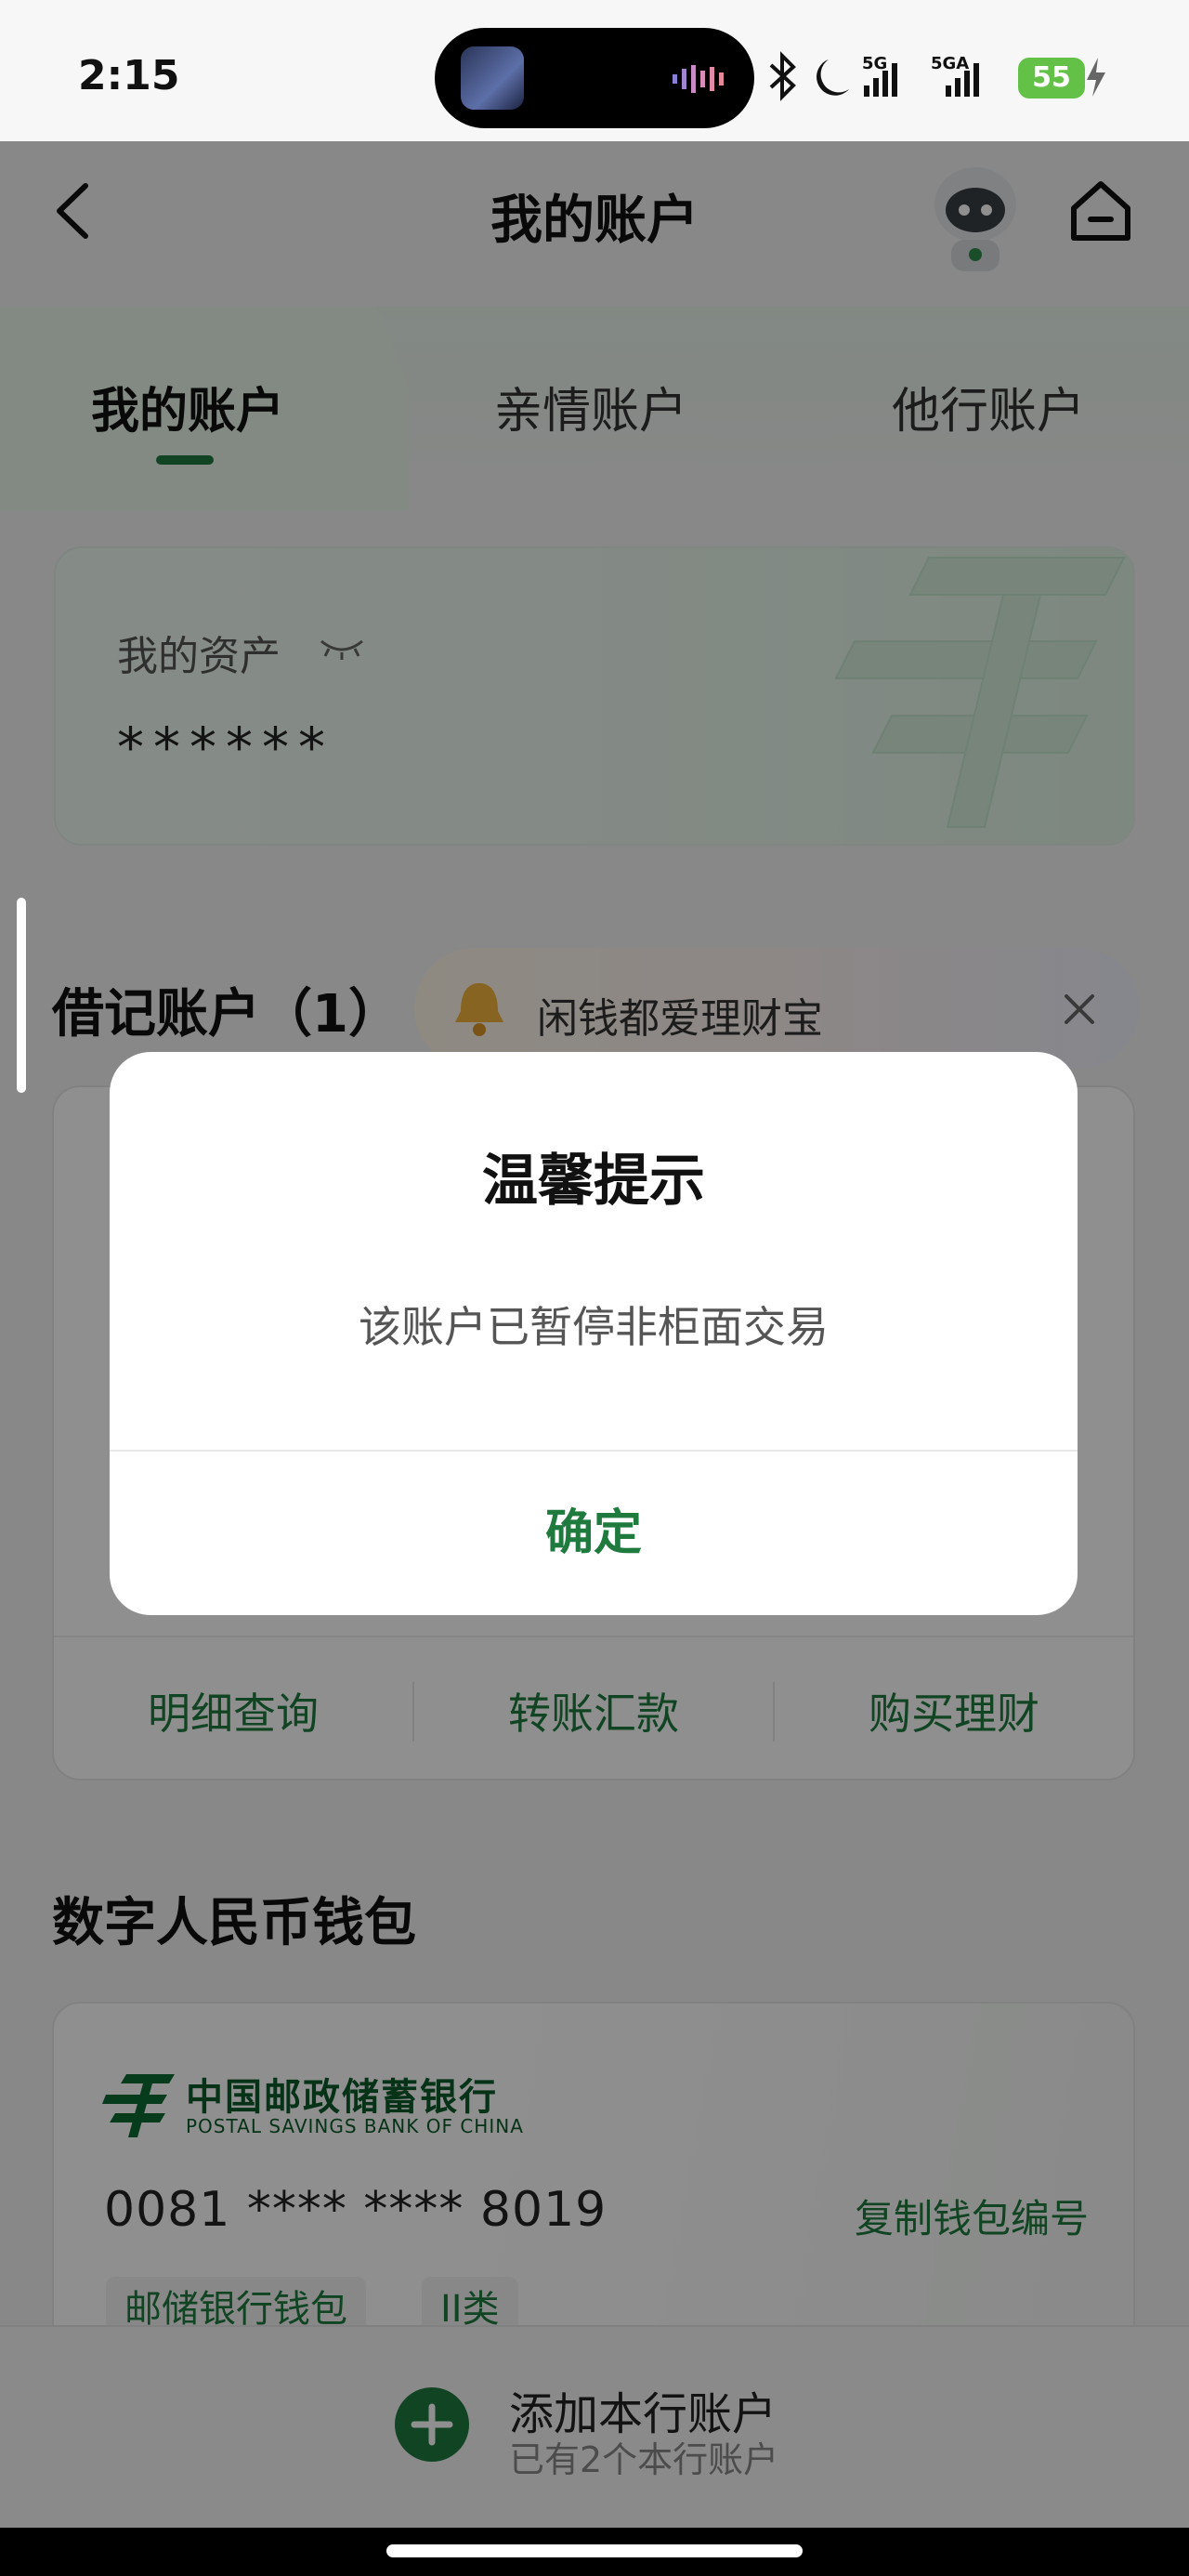 This screenshot has width=1189, height=2576. I want to click on moon-icon, so click(833, 77).